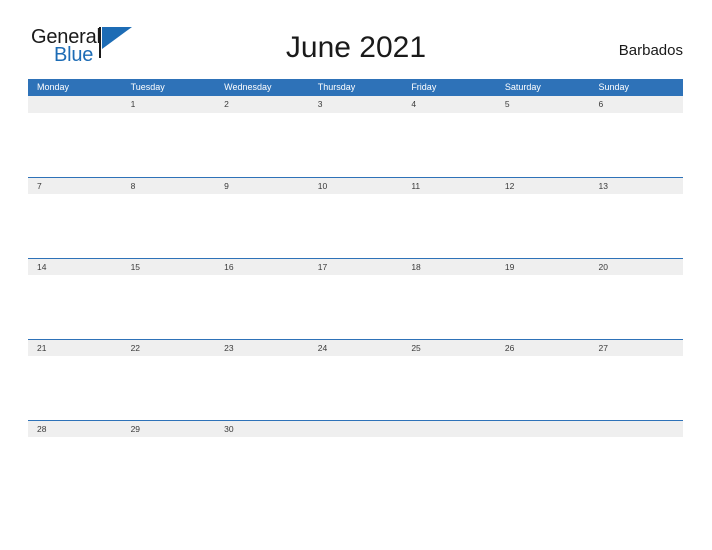 This screenshot has width=712, height=550. What do you see at coordinates (543, 267) in the screenshot?
I see `day-cell: 19` at bounding box center [543, 267].